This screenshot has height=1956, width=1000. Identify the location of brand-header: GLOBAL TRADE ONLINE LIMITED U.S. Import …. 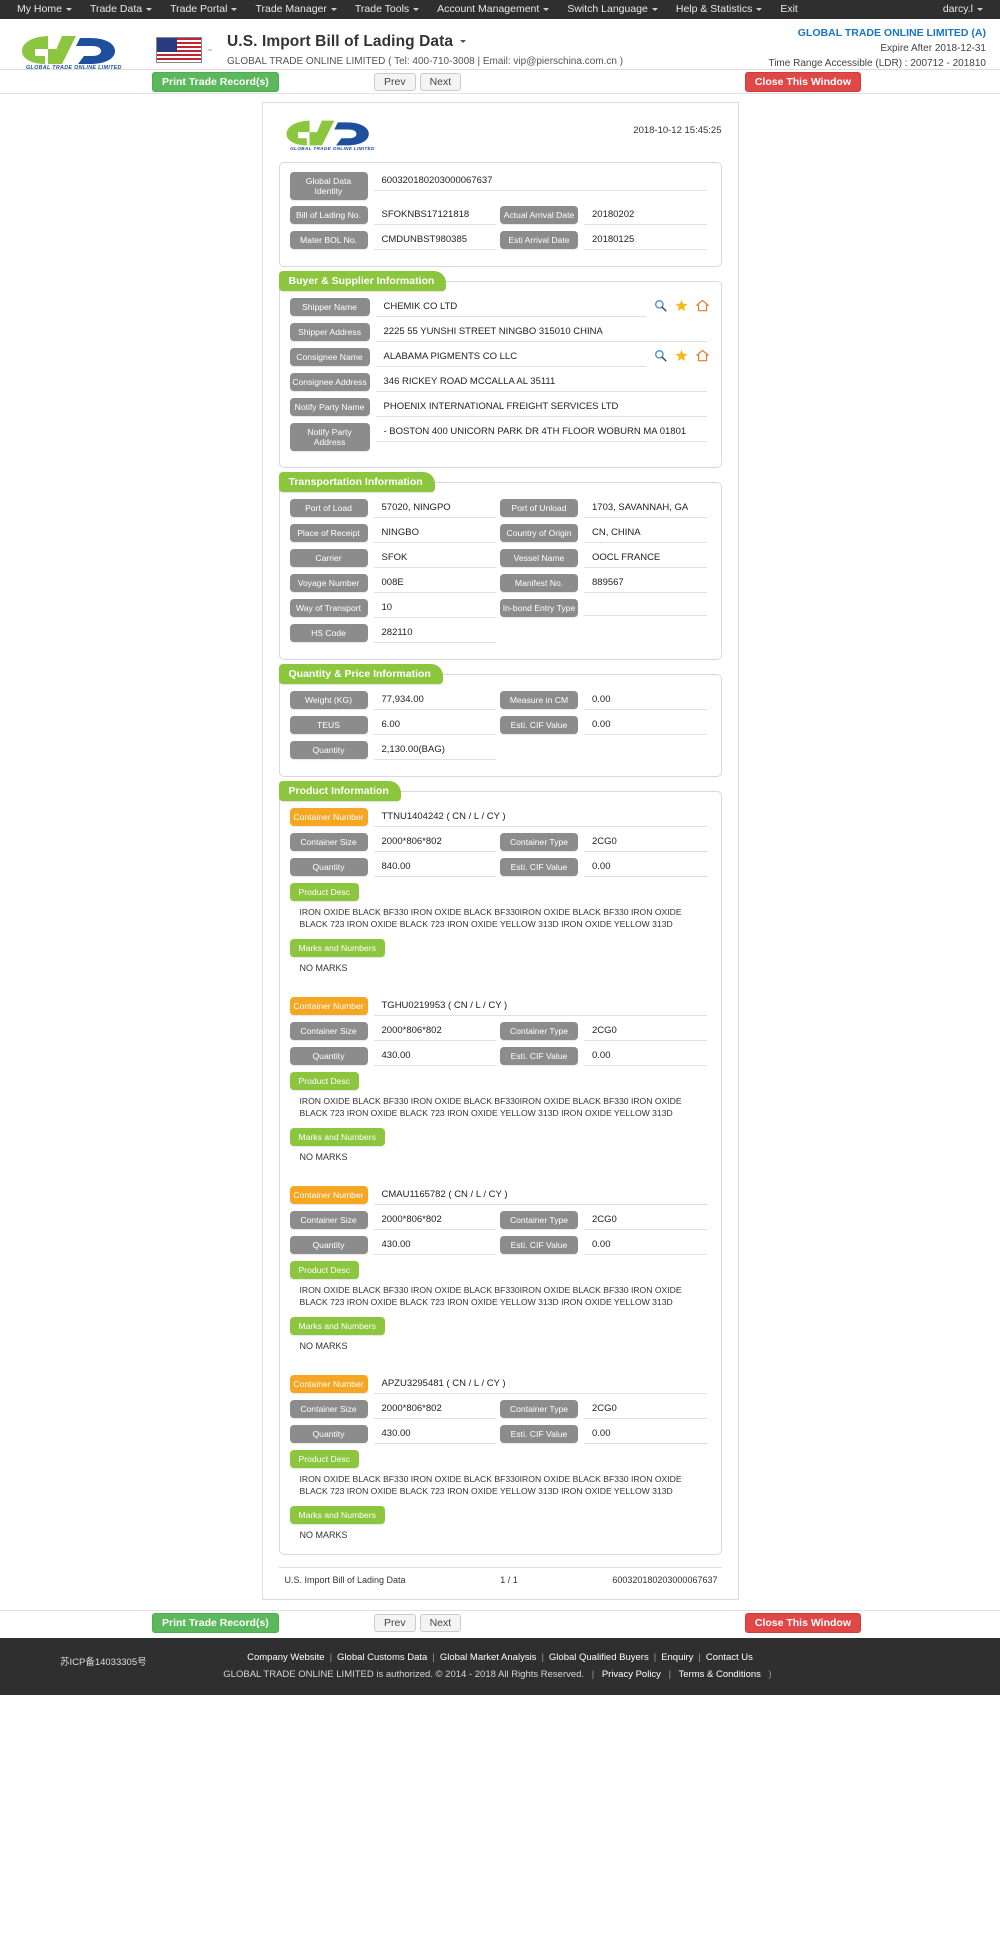
(500, 44).